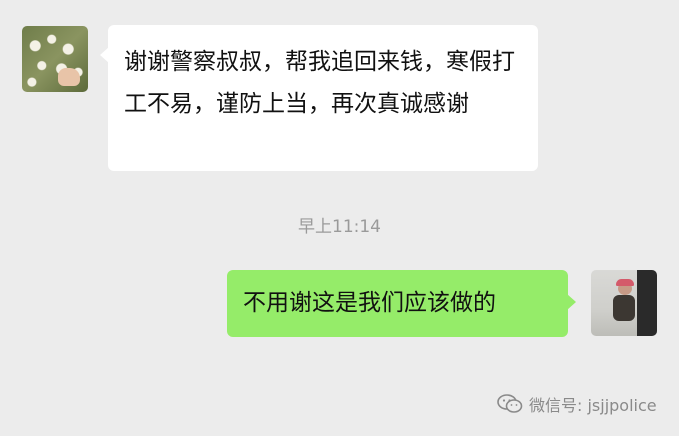 The width and height of the screenshot is (679, 436). I want to click on avatar-hand-decoration, so click(69, 77).